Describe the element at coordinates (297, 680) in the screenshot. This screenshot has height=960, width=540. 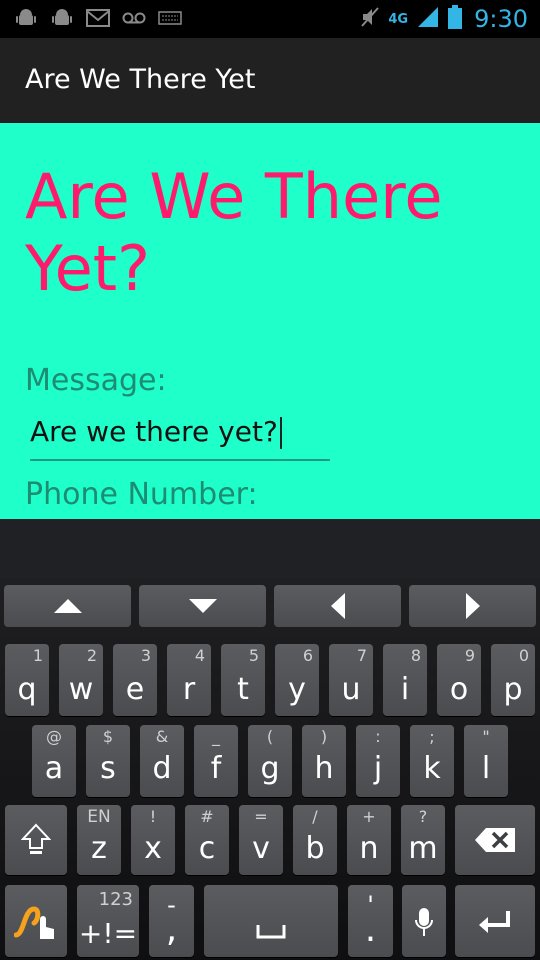
I see `key-y: 6y` at that location.